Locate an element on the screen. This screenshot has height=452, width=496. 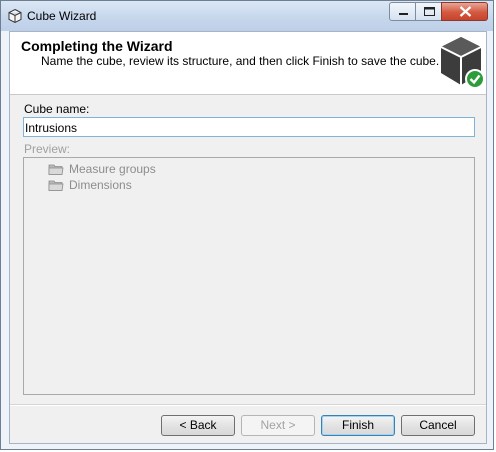
minimize-button is located at coordinates (402, 11).